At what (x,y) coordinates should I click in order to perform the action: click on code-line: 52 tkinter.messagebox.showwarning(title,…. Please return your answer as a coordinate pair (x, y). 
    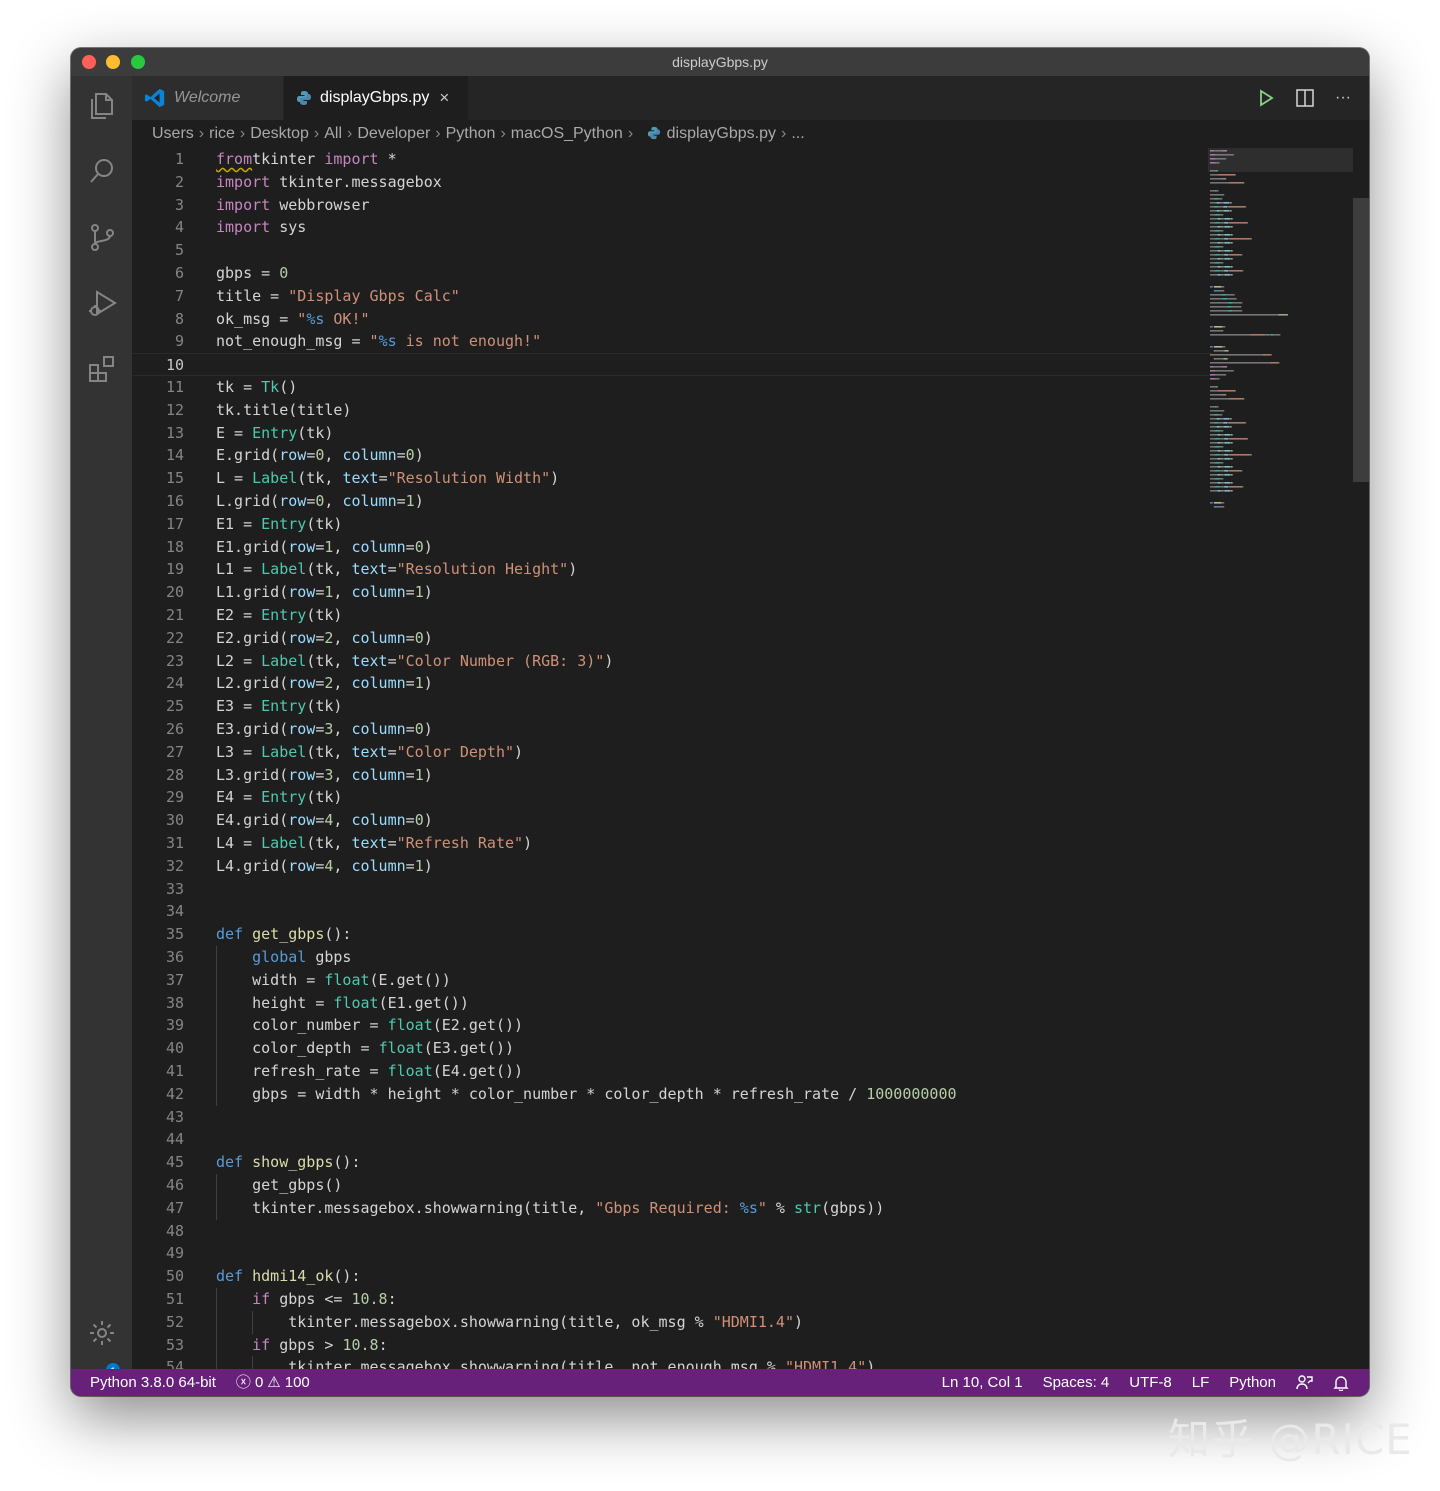
    Looking at the image, I should click on (672, 1322).